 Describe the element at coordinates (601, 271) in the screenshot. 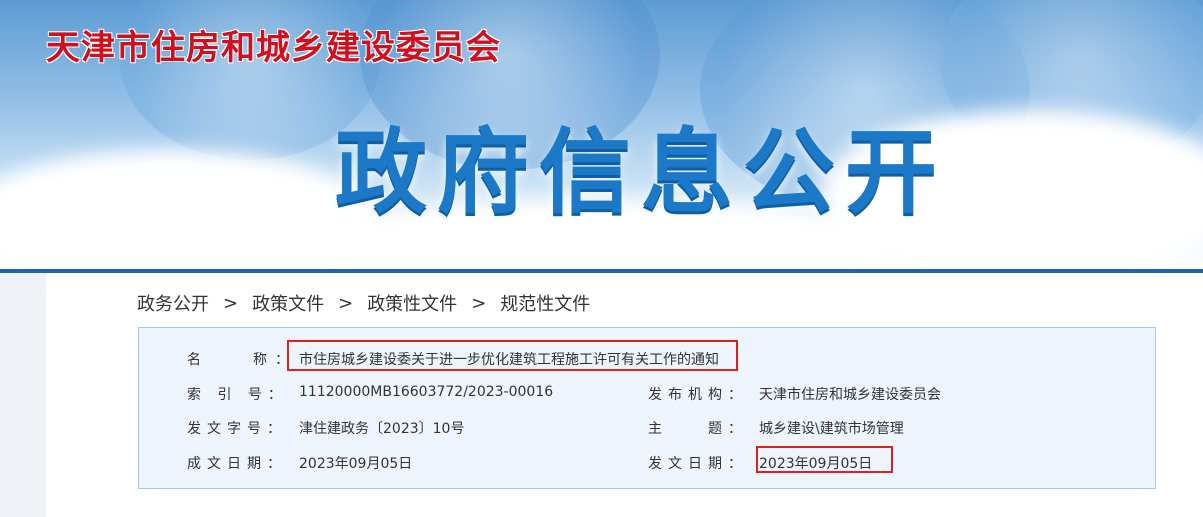

I see `header-divider` at that location.